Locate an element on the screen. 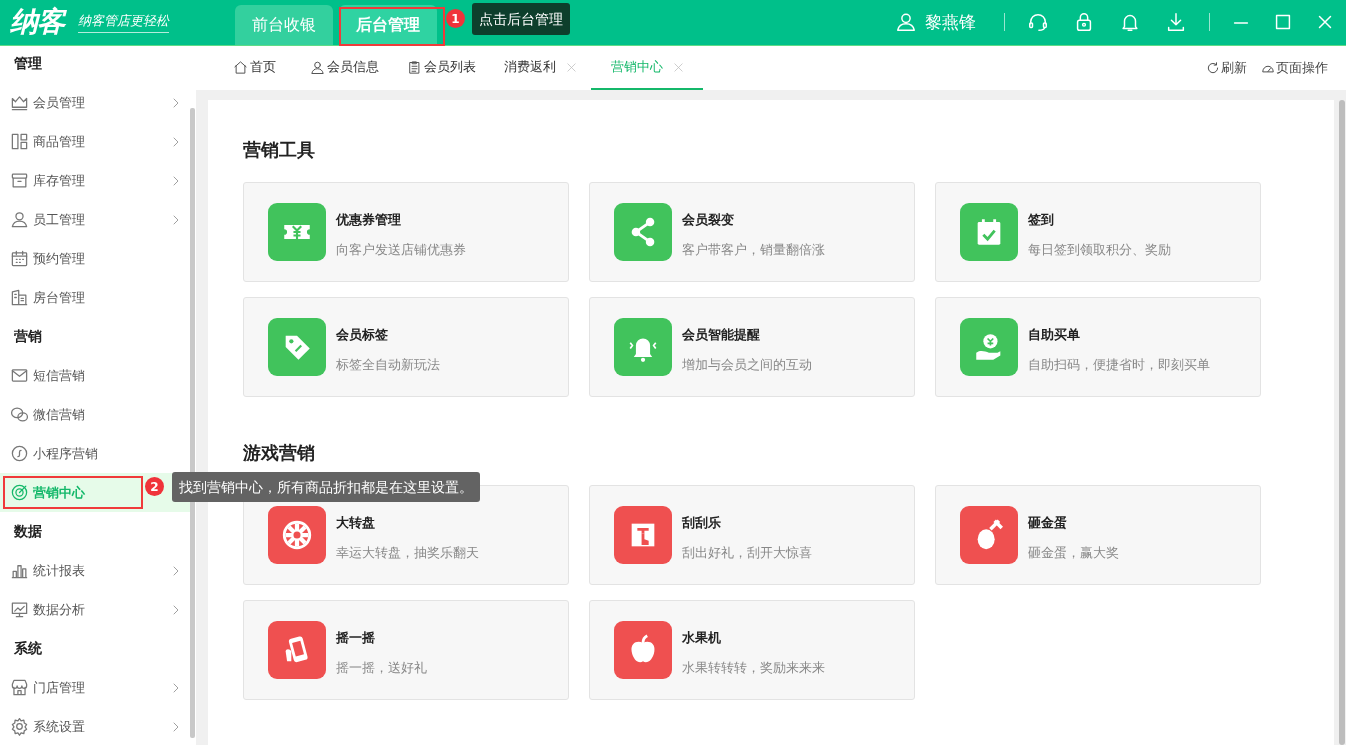  section-heading: 管理 is located at coordinates (28, 63).